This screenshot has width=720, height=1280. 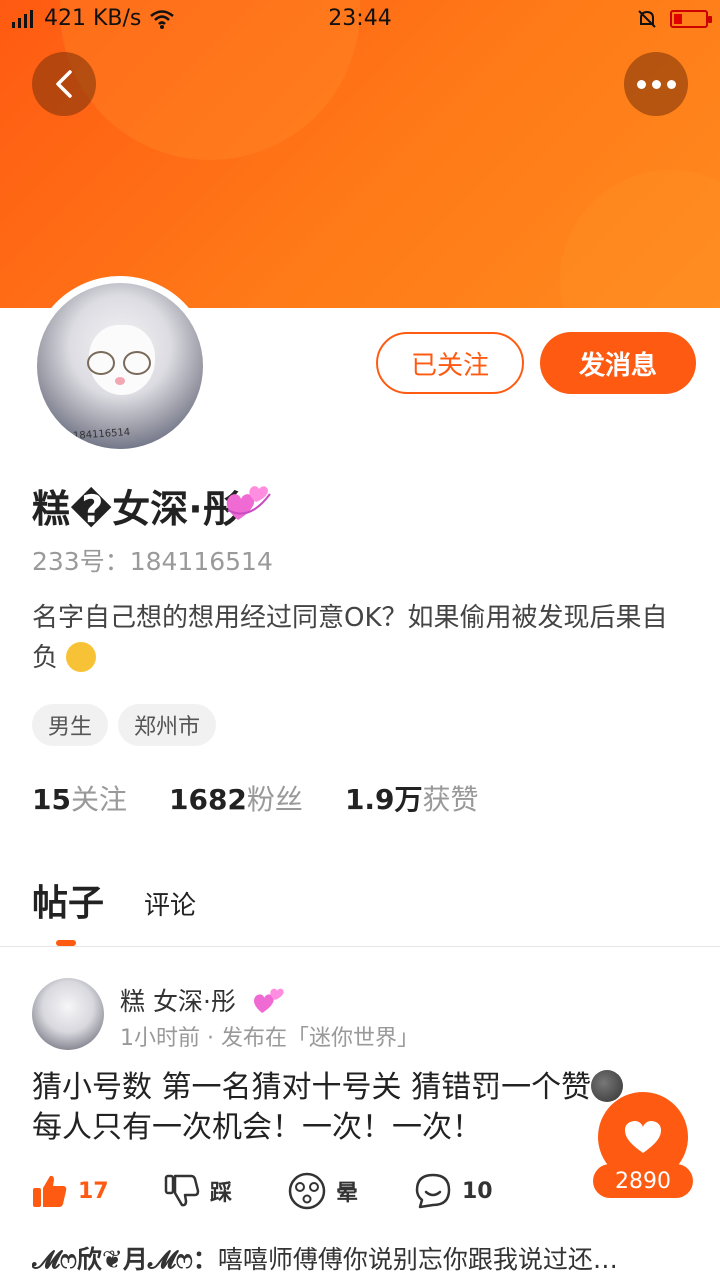 What do you see at coordinates (691, 19) in the screenshot?
I see `battery-icon` at bounding box center [691, 19].